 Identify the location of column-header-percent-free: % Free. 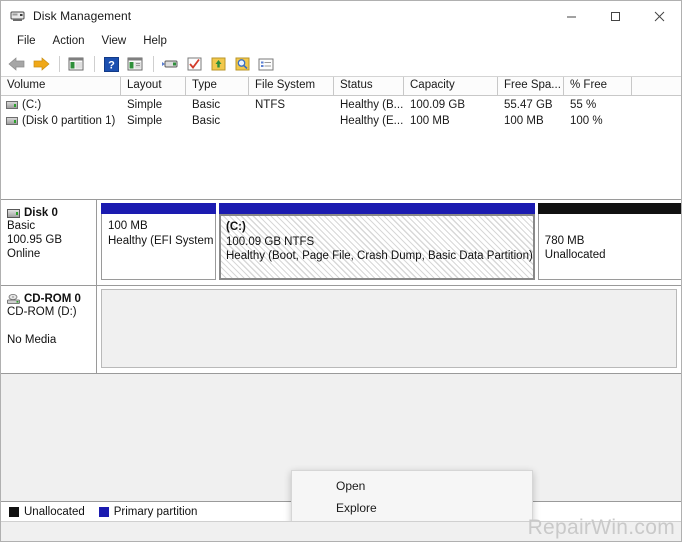
(598, 86).